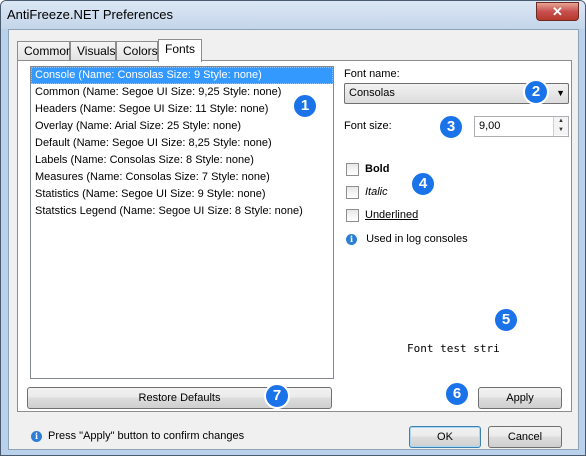 The height and width of the screenshot is (456, 586). I want to click on bold-label: Bold, so click(377, 169).